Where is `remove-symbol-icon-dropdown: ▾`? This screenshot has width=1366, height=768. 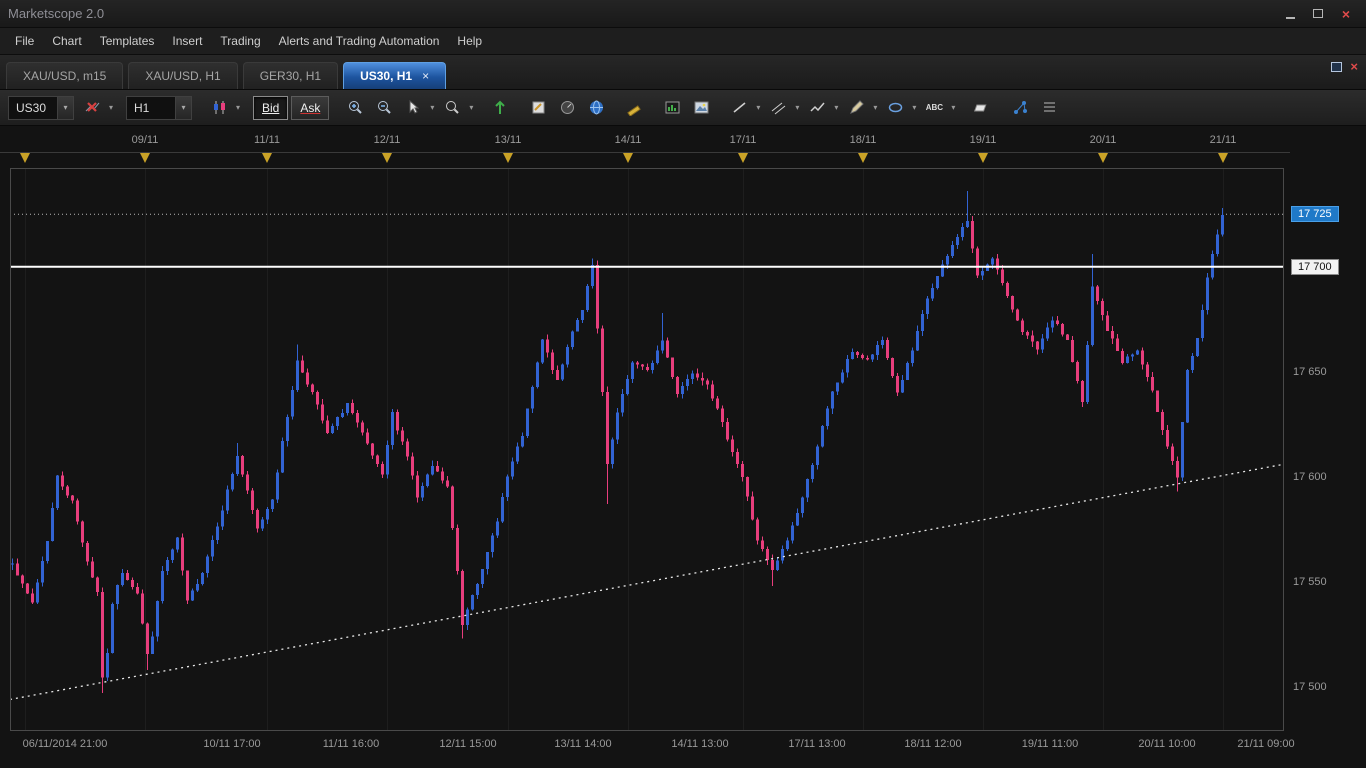 remove-symbol-icon-dropdown: ▾ is located at coordinates (111, 108).